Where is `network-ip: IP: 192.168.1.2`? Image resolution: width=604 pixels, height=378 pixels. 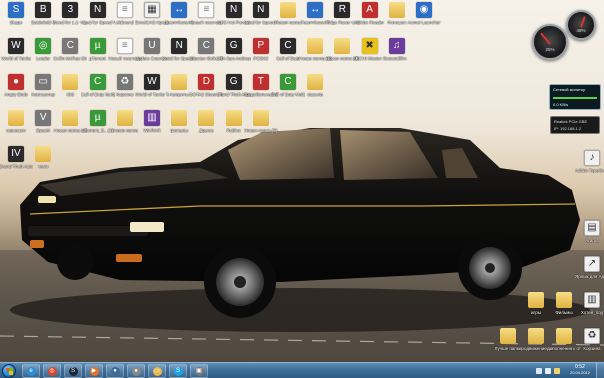
network-ip: IP: 192.168.1.2 is located at coordinates (568, 128).